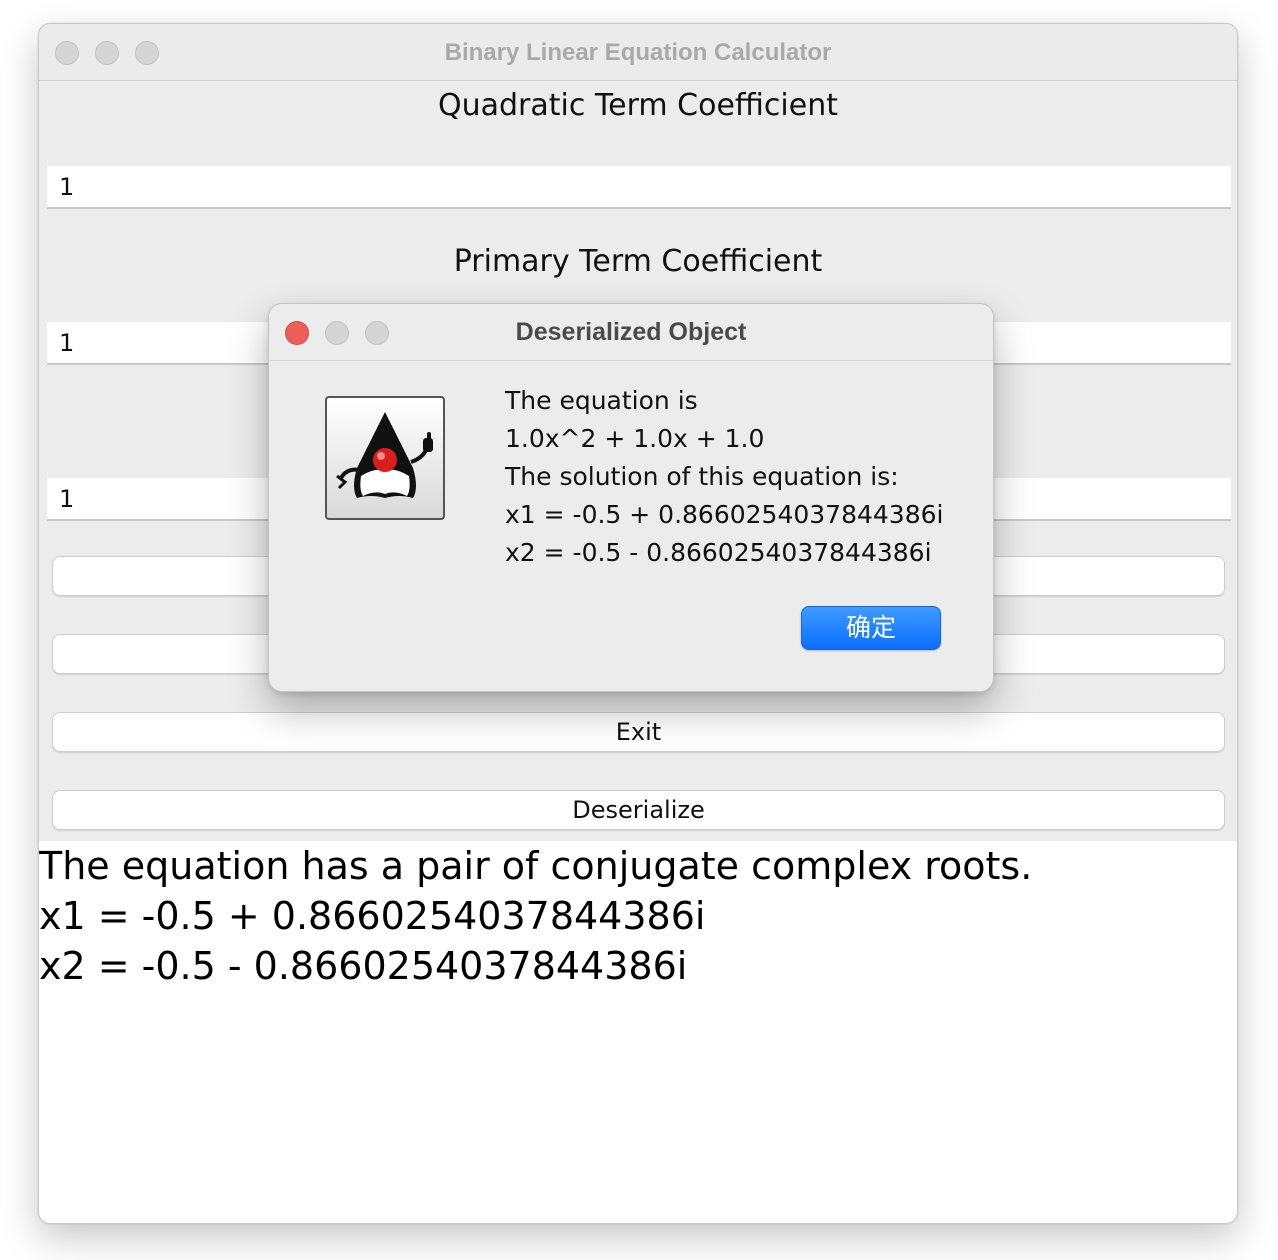 This screenshot has width=1278, height=1260. Describe the element at coordinates (702, 476) in the screenshot. I see `message-line: The solution of this equation is:` at that location.